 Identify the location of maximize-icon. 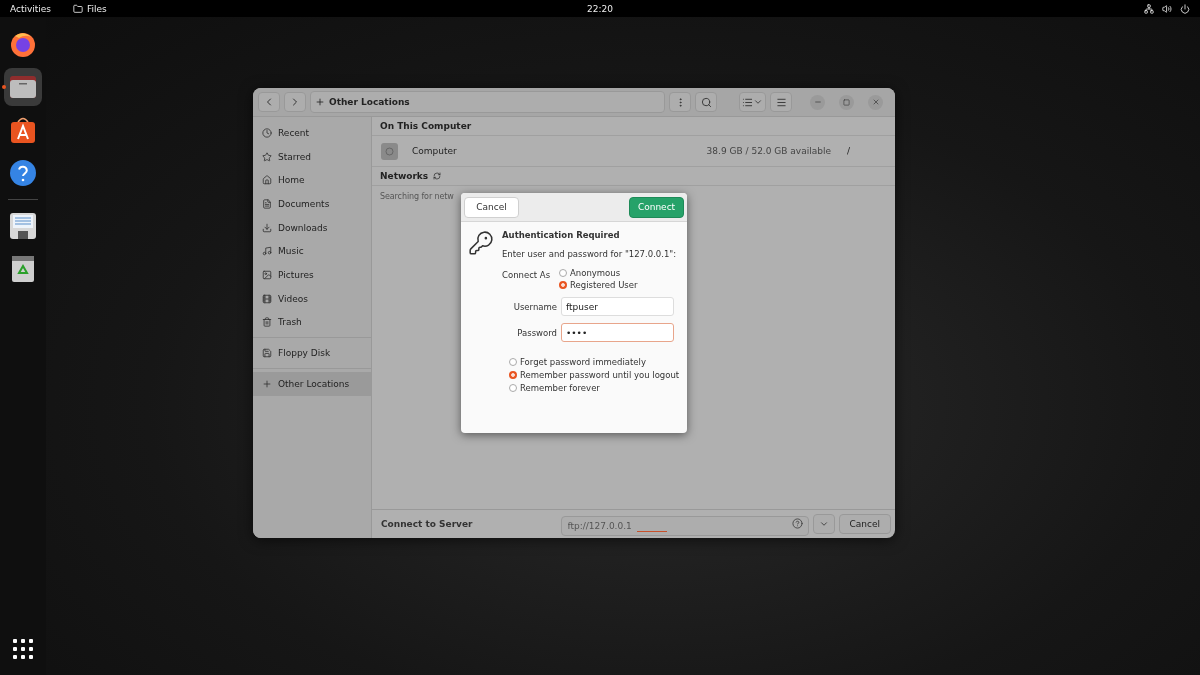
(846, 102).